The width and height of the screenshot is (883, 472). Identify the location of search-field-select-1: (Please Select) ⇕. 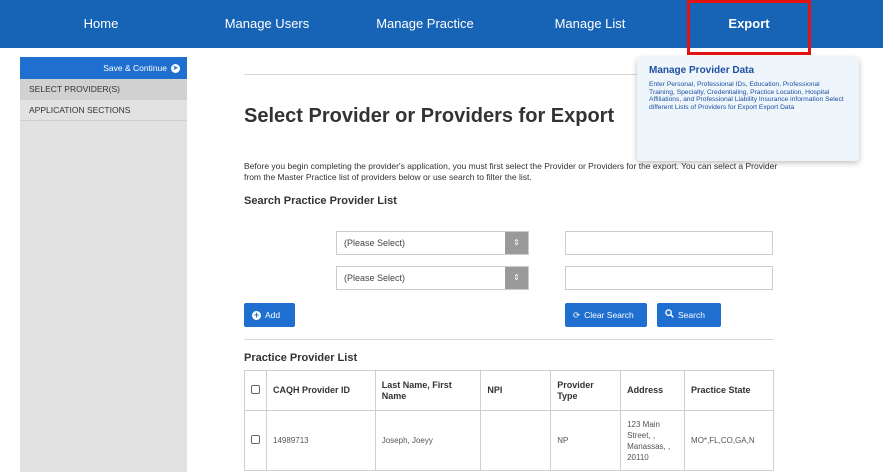
(432, 243).